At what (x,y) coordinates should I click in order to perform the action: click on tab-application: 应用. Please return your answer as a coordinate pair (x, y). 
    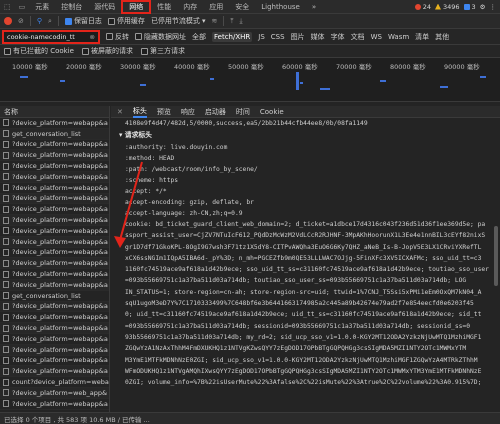
    Looking at the image, I should click on (216, 7).